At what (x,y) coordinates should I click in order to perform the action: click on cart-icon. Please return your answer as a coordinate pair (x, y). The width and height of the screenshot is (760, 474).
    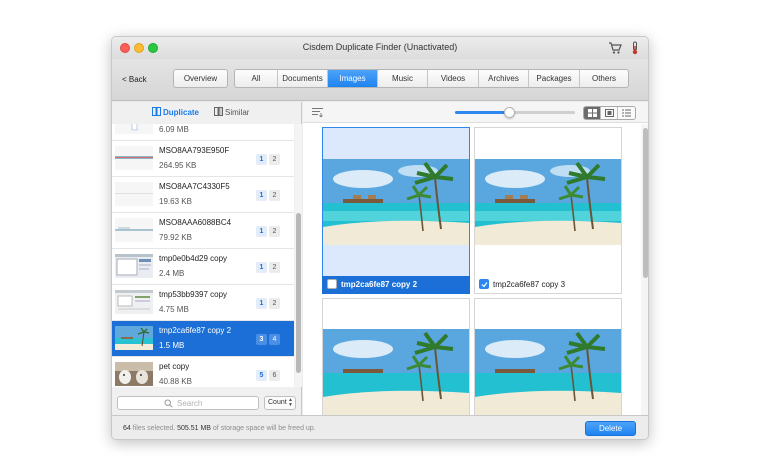
    Looking at the image, I should click on (615, 48).